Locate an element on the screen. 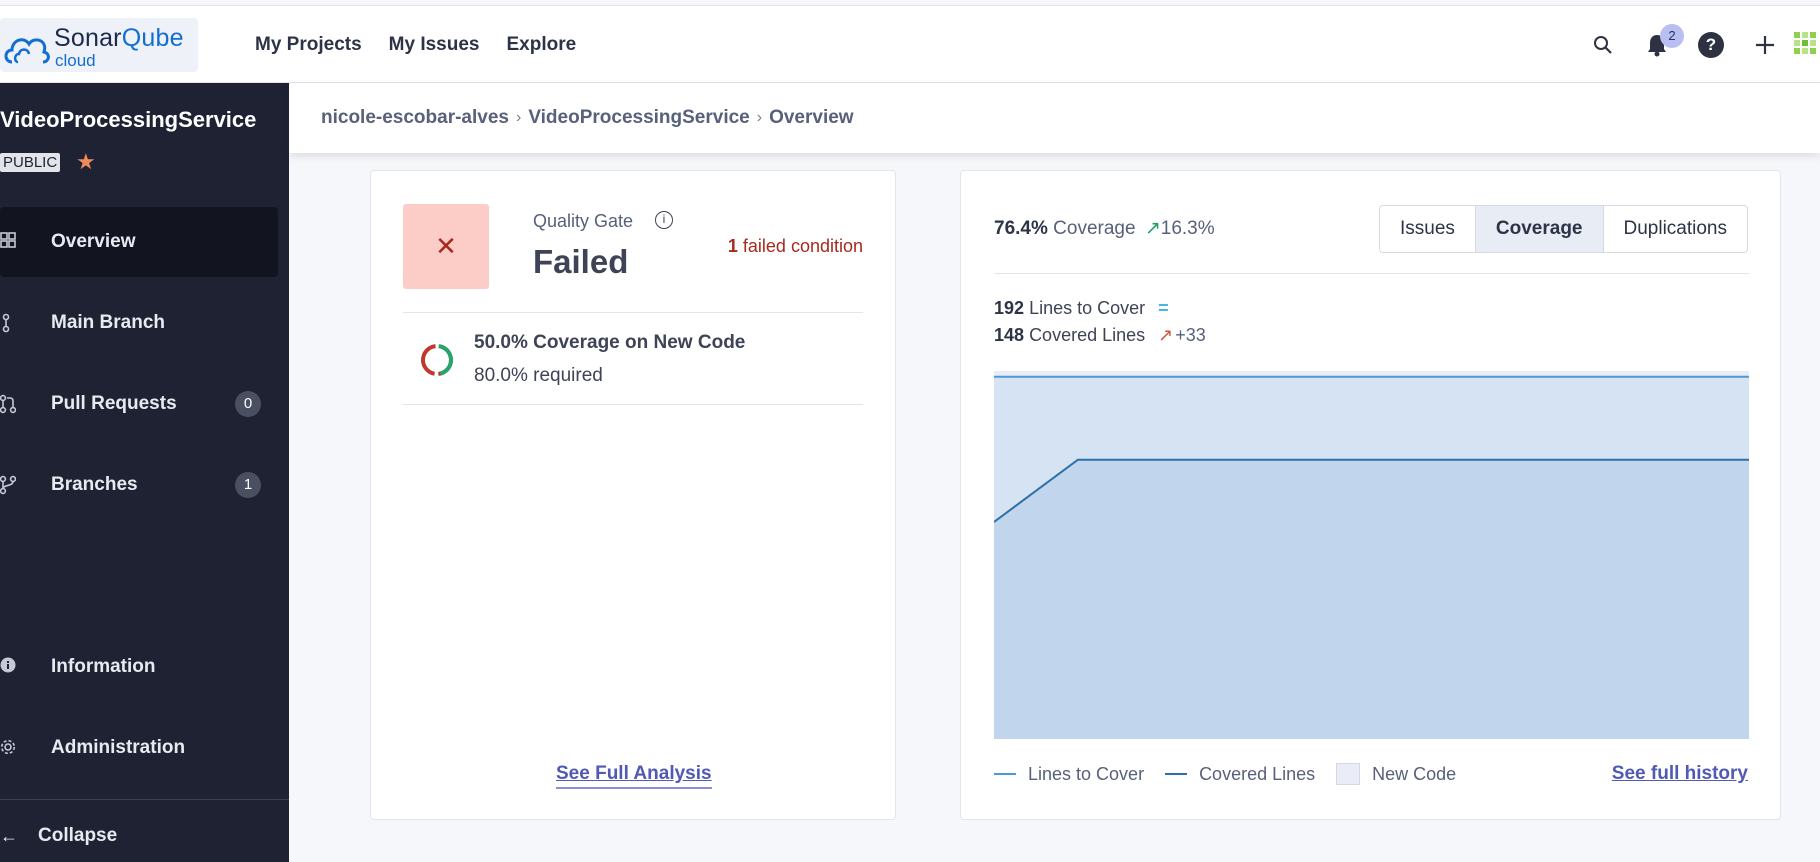 The image size is (1820, 862). sidebar-item-label: Administration is located at coordinates (118, 747).